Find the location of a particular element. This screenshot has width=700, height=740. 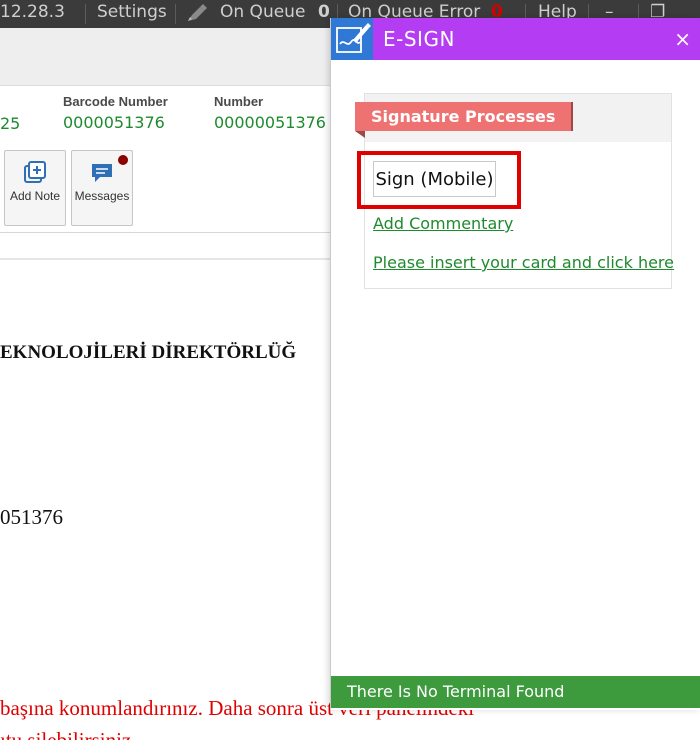

info-number: Number 00000051376 is located at coordinates (270, 113).